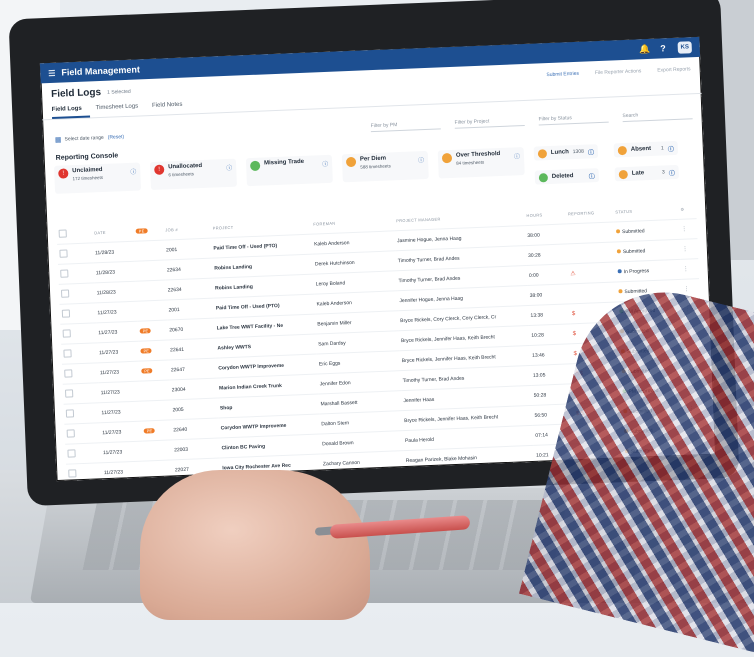 The image size is (754, 657). I want to click on console-card: ! Unclaimed 172 timesheets ⓘ, so click(98, 178).